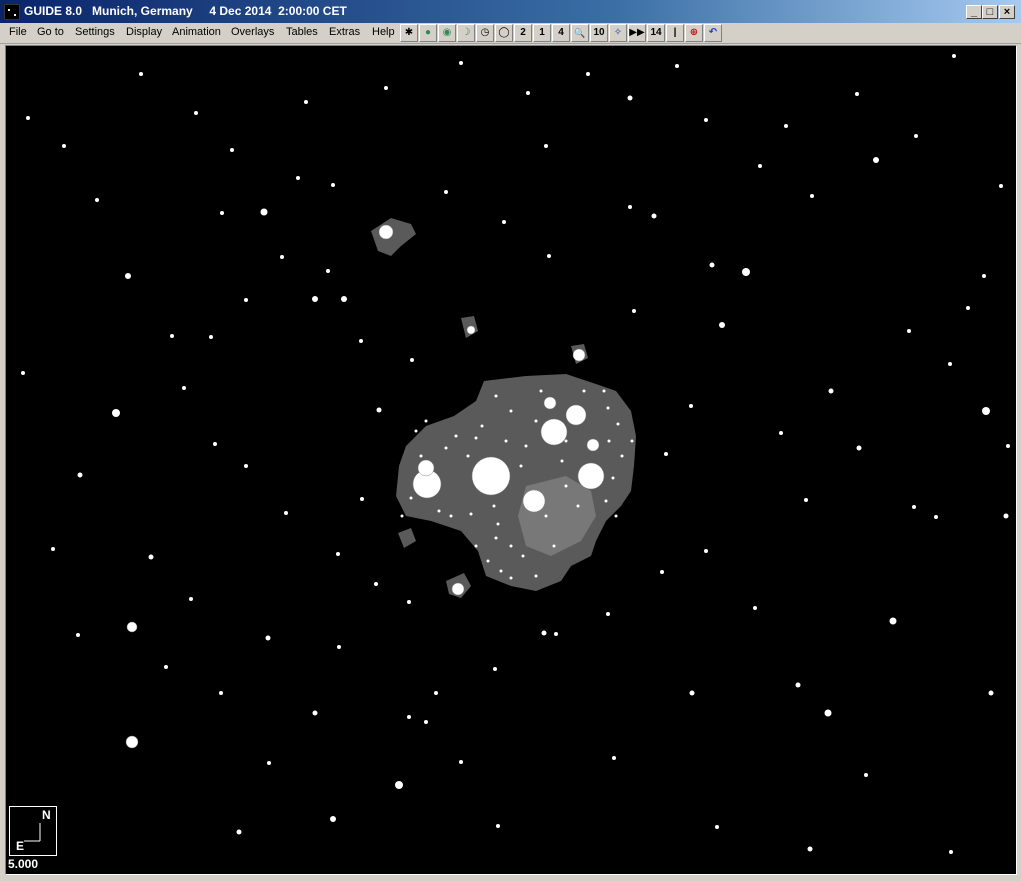  I want to click on app-icon, so click(12, 12).